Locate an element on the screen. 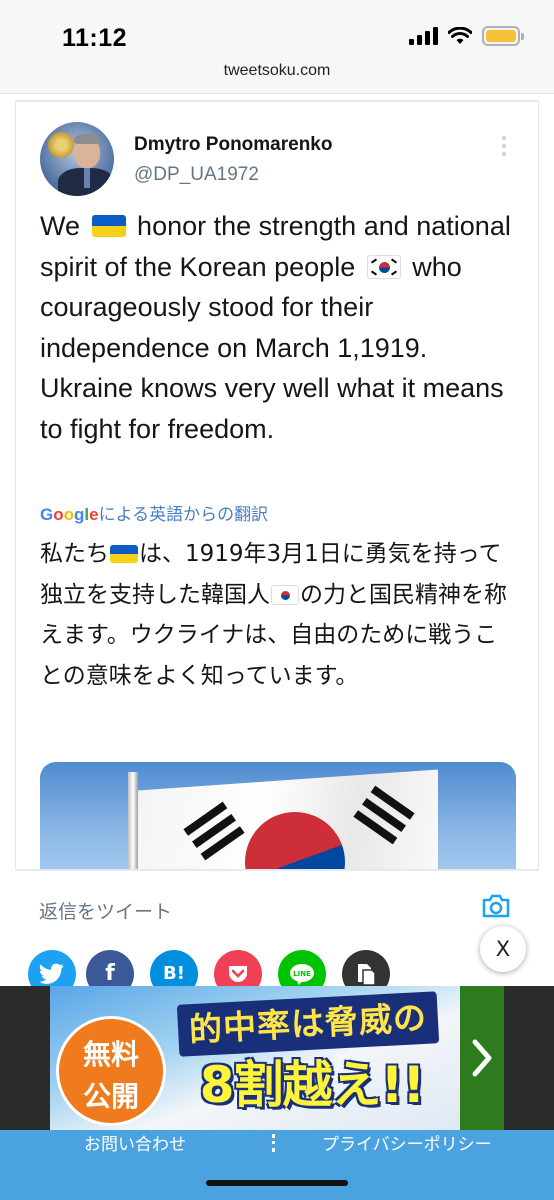  ad-next-button is located at coordinates (482, 1058).